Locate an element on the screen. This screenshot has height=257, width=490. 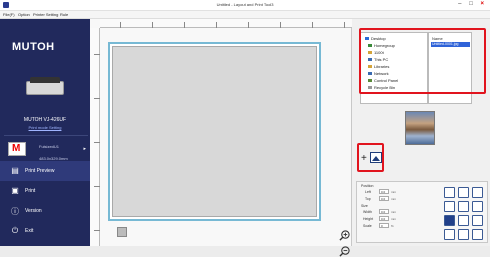
printer-name: MUTOH VJ-426UF is located at coordinates (45, 120).